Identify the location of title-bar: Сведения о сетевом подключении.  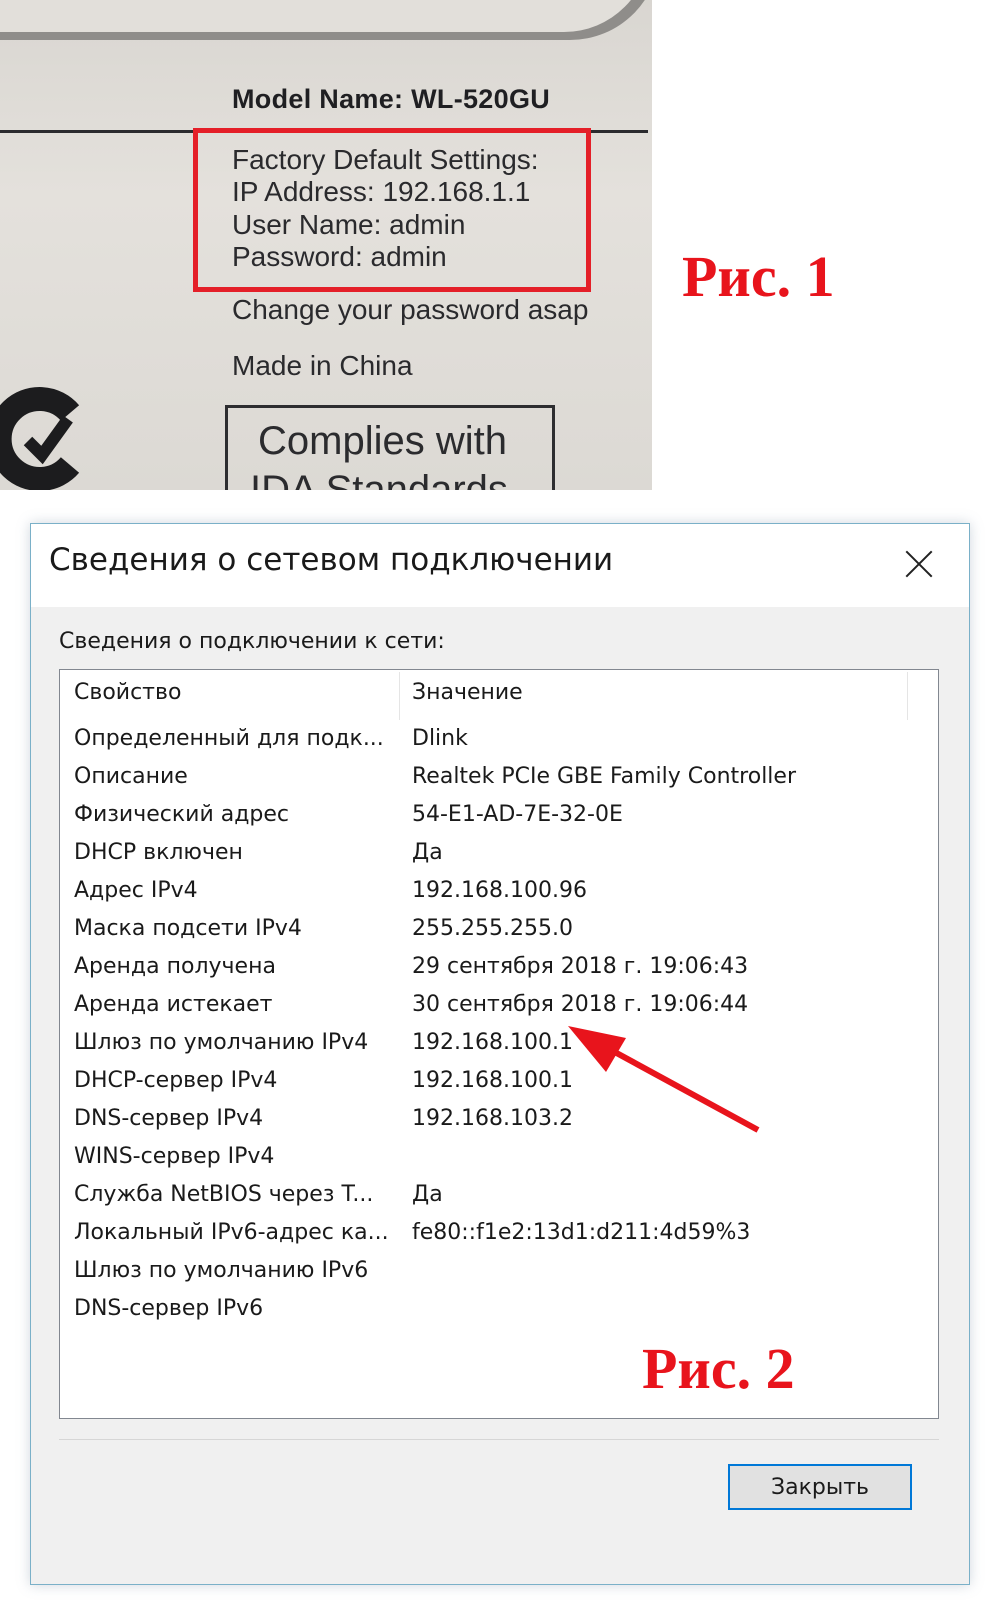
(500, 565).